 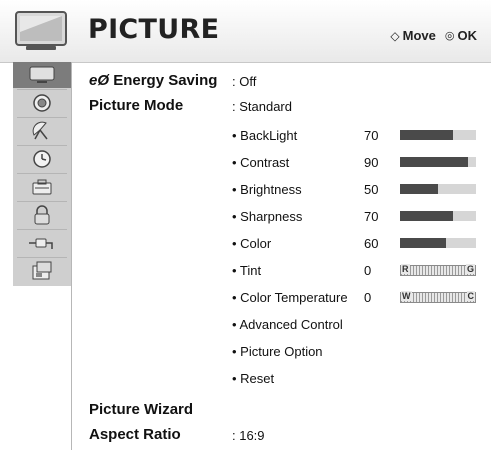 What do you see at coordinates (245, 31) in the screenshot?
I see `menu-header: PICTURE ◇ Move ◎ OK` at bounding box center [245, 31].